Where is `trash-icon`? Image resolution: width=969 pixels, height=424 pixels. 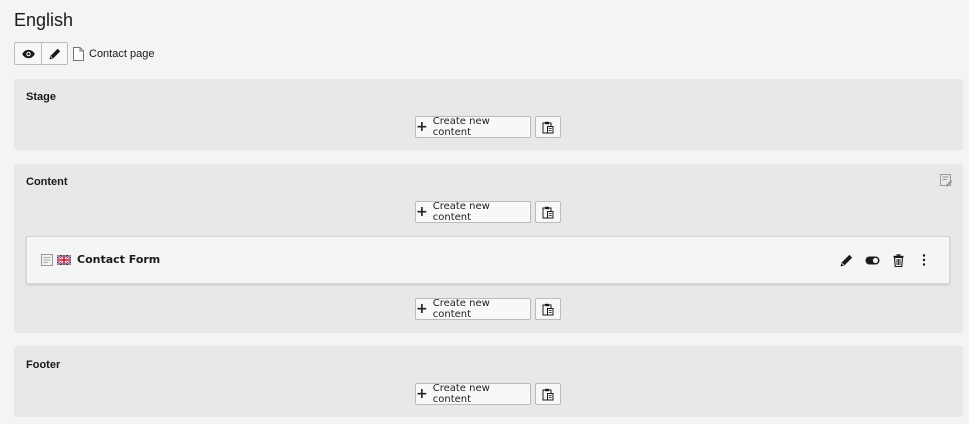
trash-icon is located at coordinates (898, 260).